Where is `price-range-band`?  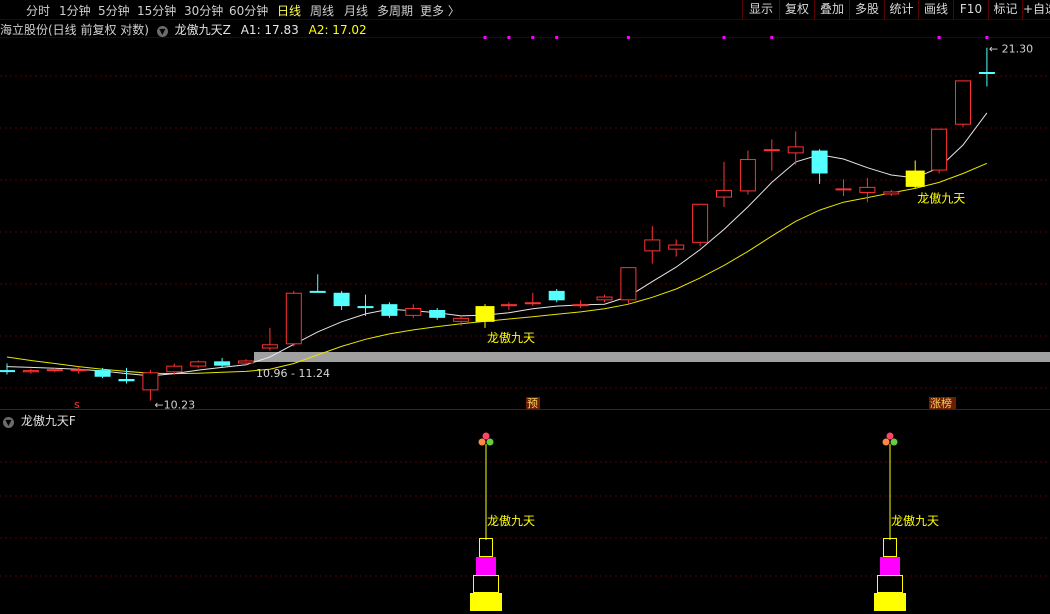 price-range-band is located at coordinates (652, 357).